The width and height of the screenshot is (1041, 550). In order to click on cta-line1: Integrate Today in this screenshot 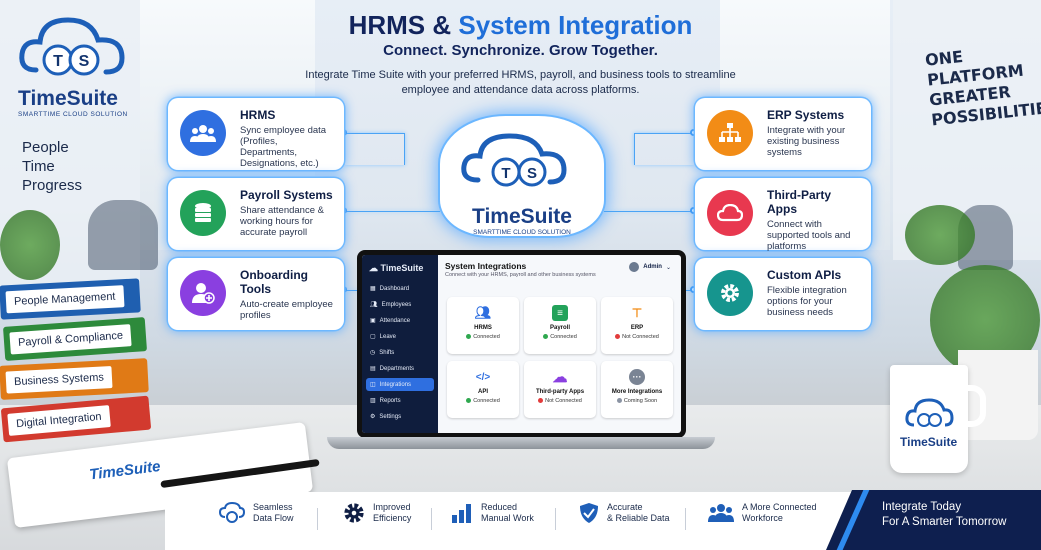, I will do `click(922, 507)`.